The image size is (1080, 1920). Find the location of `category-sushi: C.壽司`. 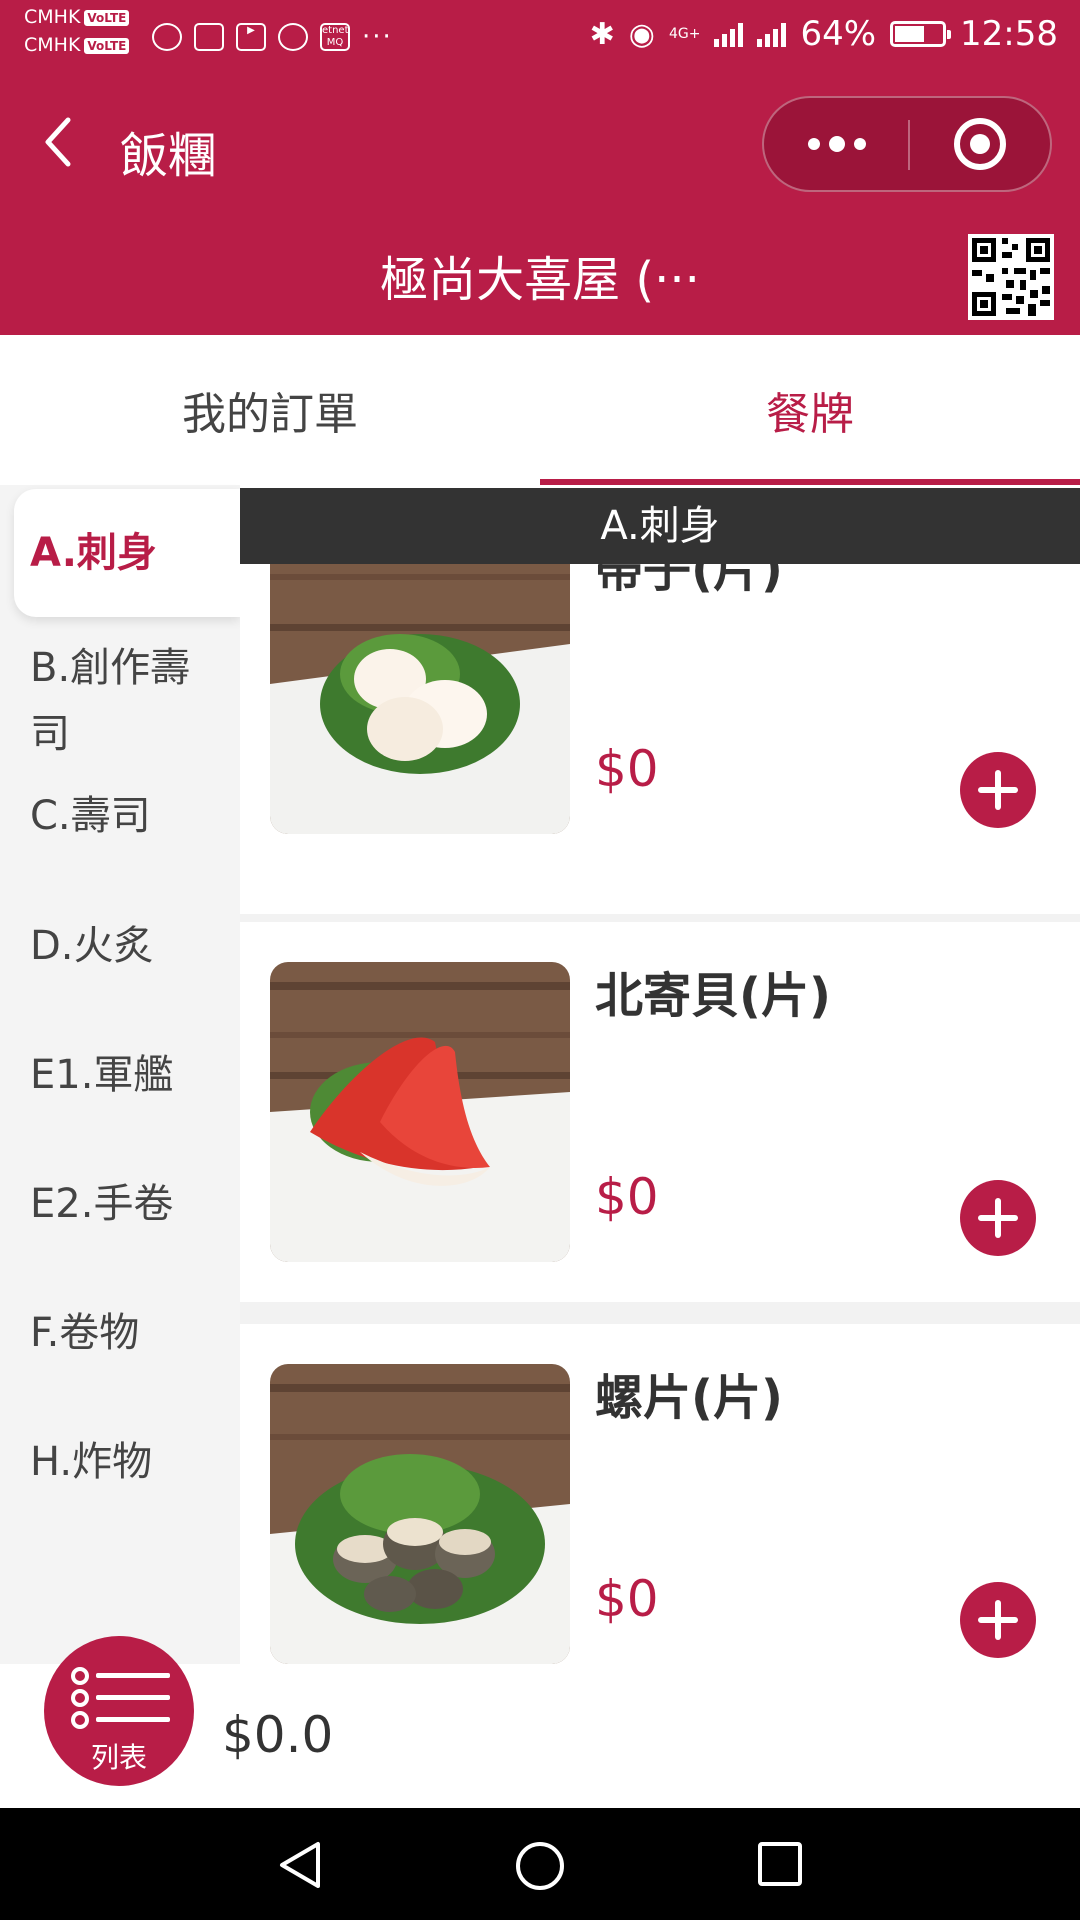

category-sushi: C.壽司 is located at coordinates (130, 816).